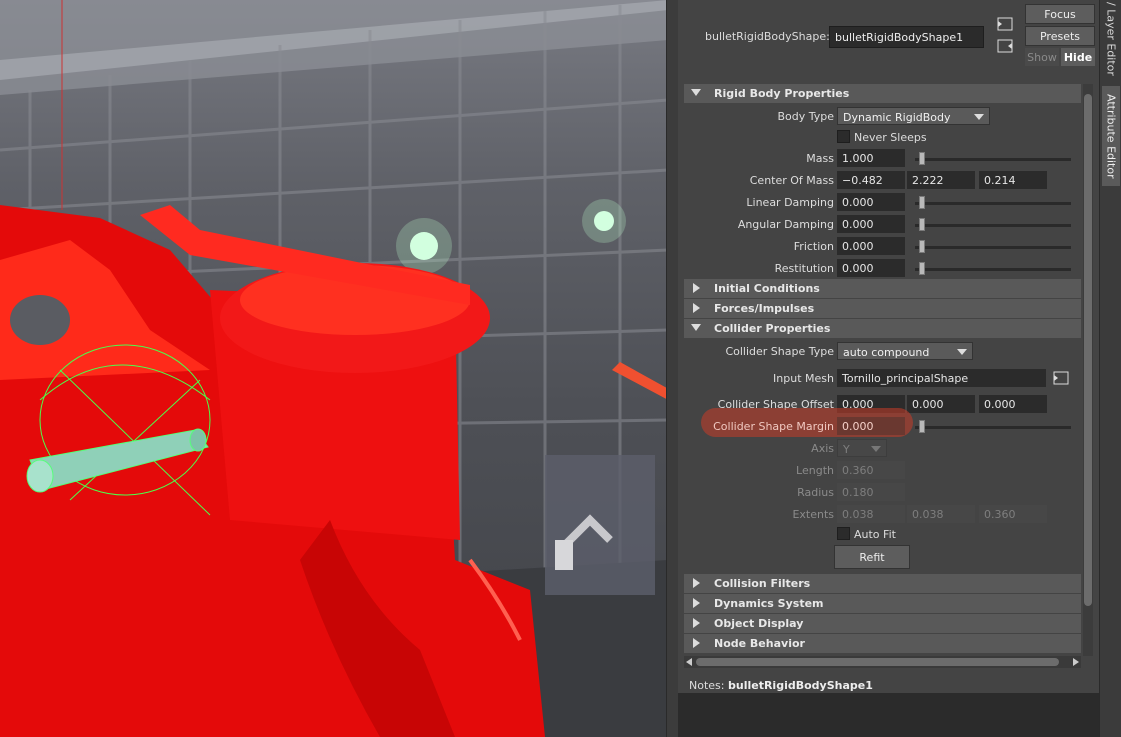 The width and height of the screenshot is (1121, 737). What do you see at coordinates (872, 557) in the screenshot?
I see `refit-button: Refit` at bounding box center [872, 557].